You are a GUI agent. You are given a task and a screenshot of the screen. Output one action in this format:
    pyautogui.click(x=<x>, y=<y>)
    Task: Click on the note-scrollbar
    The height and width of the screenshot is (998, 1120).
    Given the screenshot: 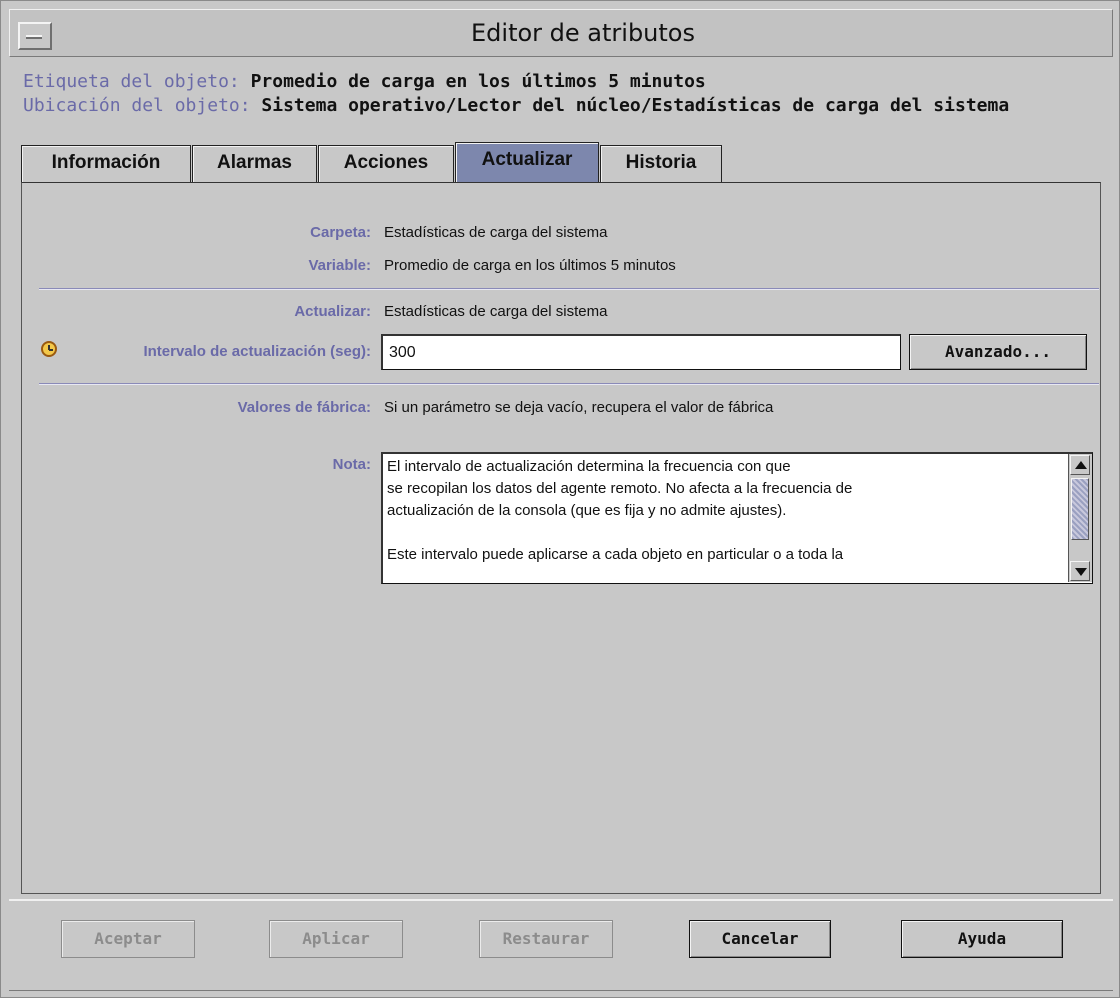 What is the action you would take?
    pyautogui.click(x=1080, y=518)
    